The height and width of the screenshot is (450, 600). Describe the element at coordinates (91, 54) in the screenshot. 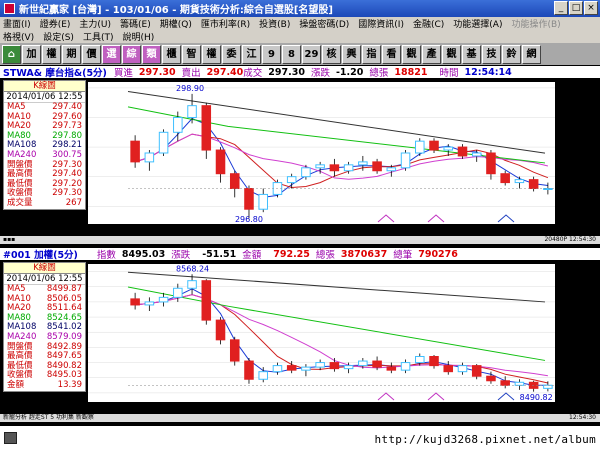

I see `toolbar-button: 價` at that location.